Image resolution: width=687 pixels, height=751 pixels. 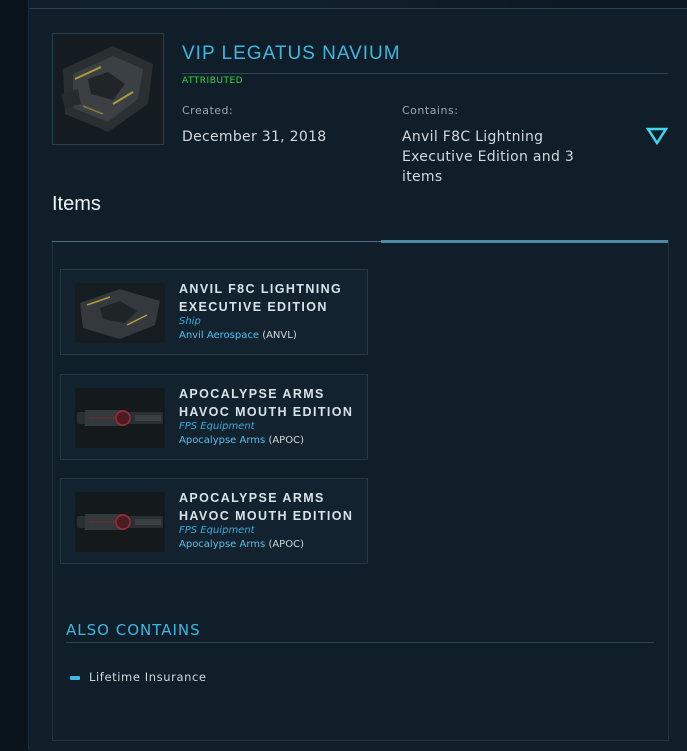 What do you see at coordinates (190, 321) in the screenshot?
I see `item-kind: Ship` at bounding box center [190, 321].